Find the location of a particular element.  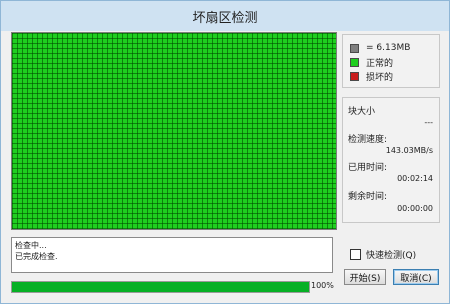

block-size-value: --- is located at coordinates (428, 122).